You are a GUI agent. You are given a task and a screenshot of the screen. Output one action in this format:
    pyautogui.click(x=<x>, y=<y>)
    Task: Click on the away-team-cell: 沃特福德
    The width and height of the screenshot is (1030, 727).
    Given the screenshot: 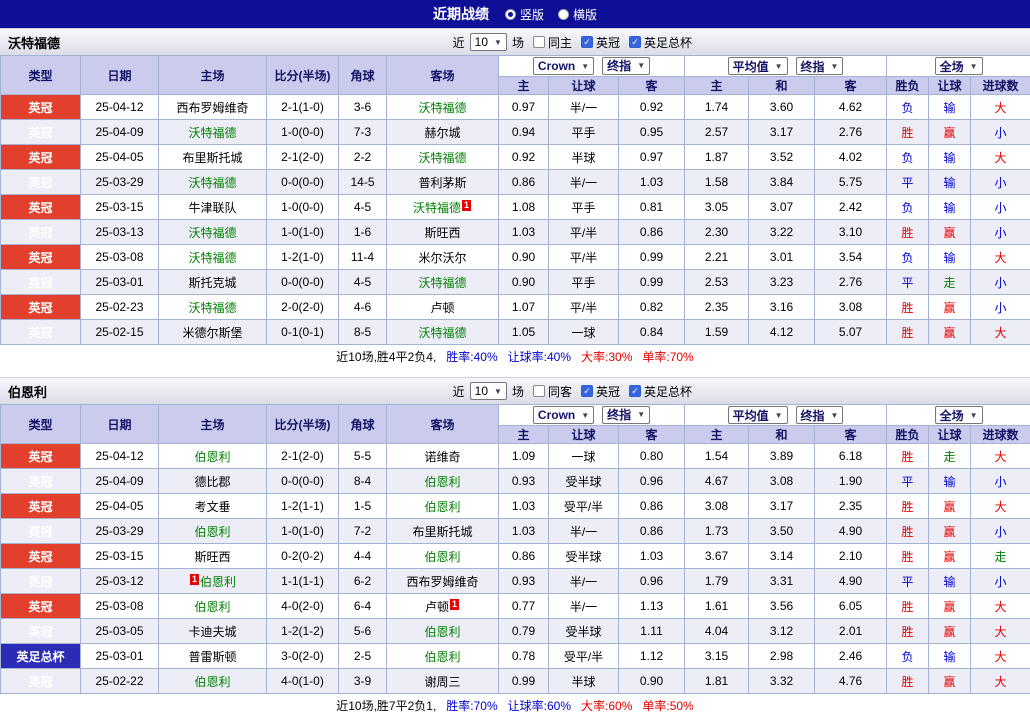 What is the action you would take?
    pyautogui.click(x=442, y=332)
    